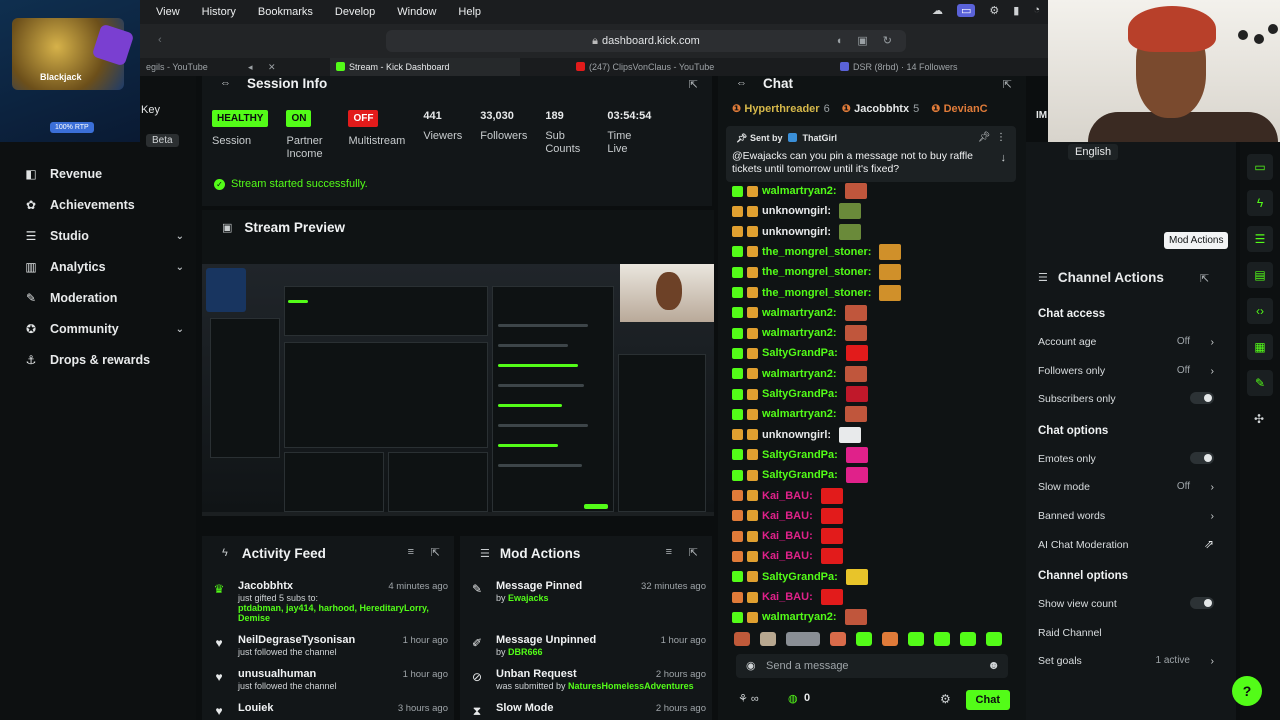  Describe the element at coordinates (1260, 167) in the screenshot. I see `rail-monitor-icon: ▭` at that location.